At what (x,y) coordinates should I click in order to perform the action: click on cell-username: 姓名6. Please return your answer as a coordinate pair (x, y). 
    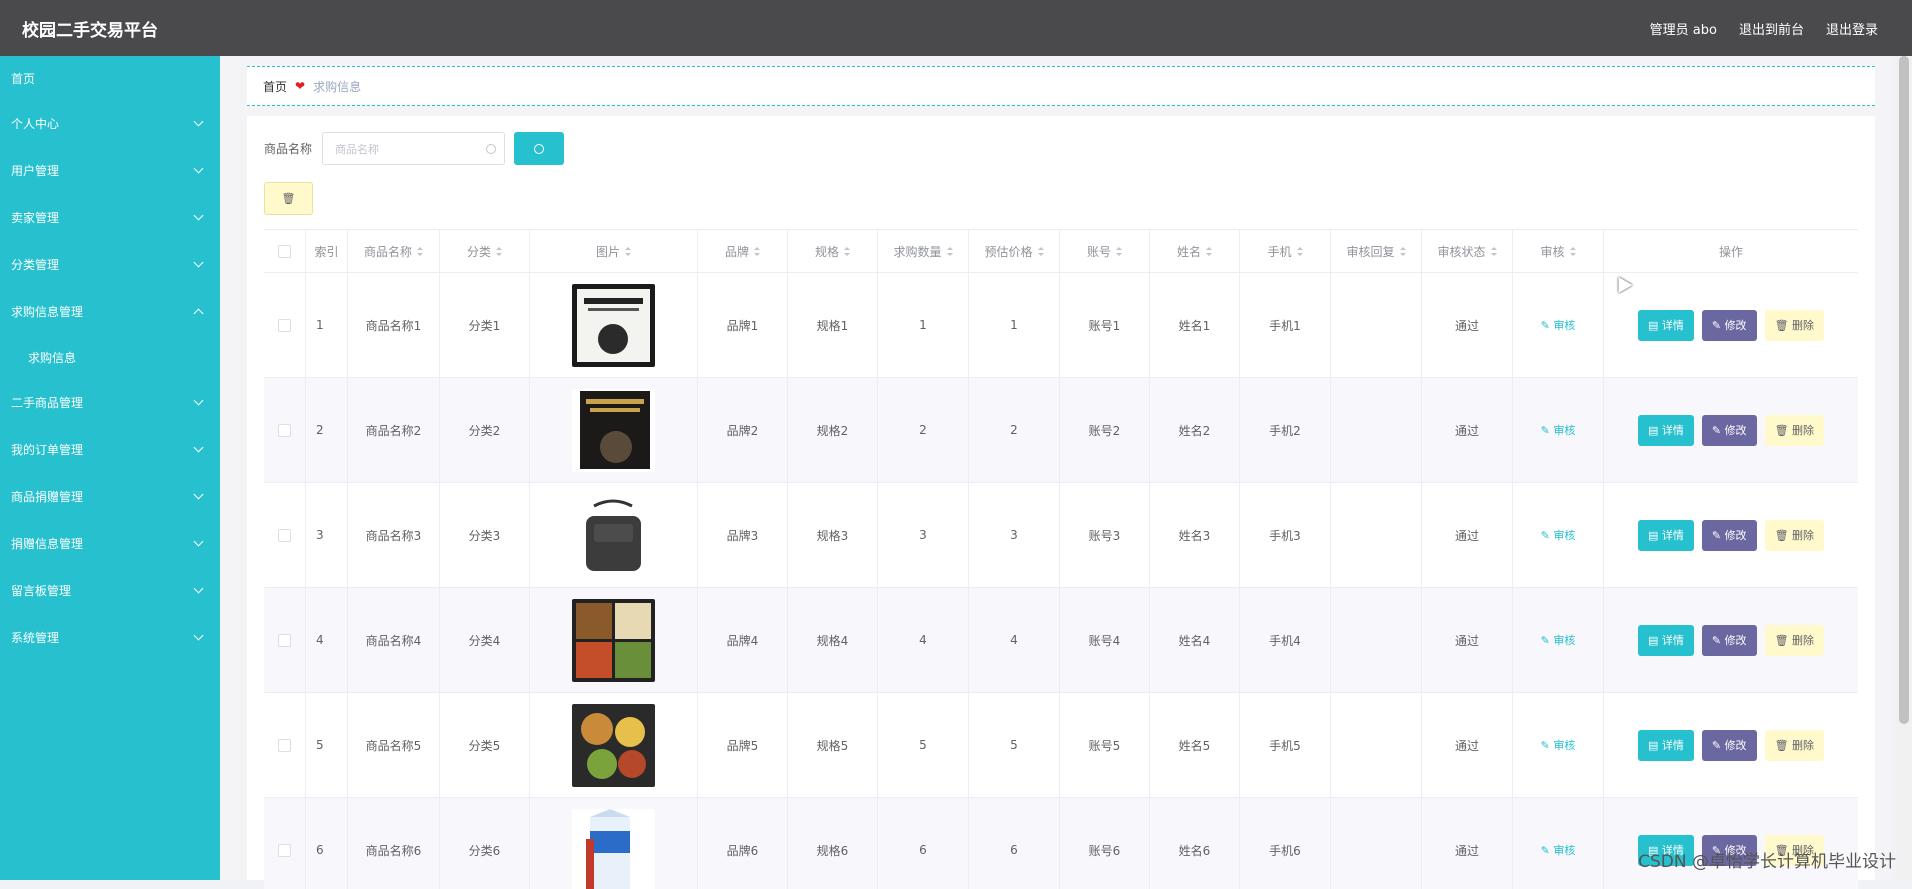
    Looking at the image, I should click on (1195, 843).